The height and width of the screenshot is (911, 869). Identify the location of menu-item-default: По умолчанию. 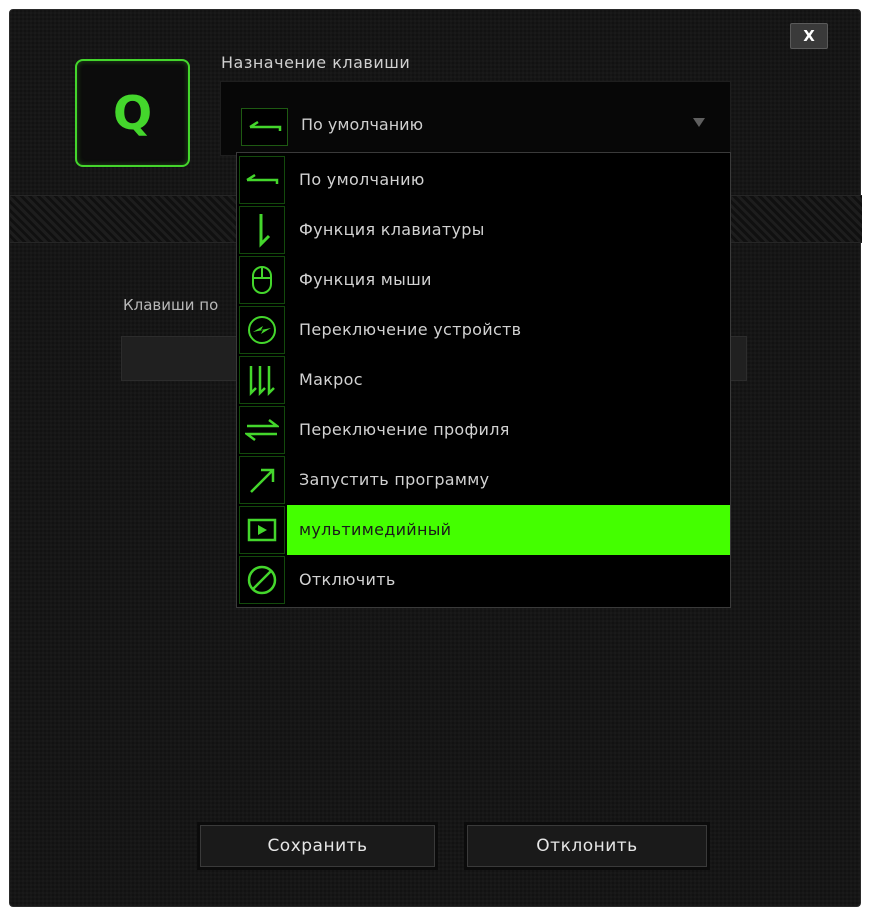
(483, 180).